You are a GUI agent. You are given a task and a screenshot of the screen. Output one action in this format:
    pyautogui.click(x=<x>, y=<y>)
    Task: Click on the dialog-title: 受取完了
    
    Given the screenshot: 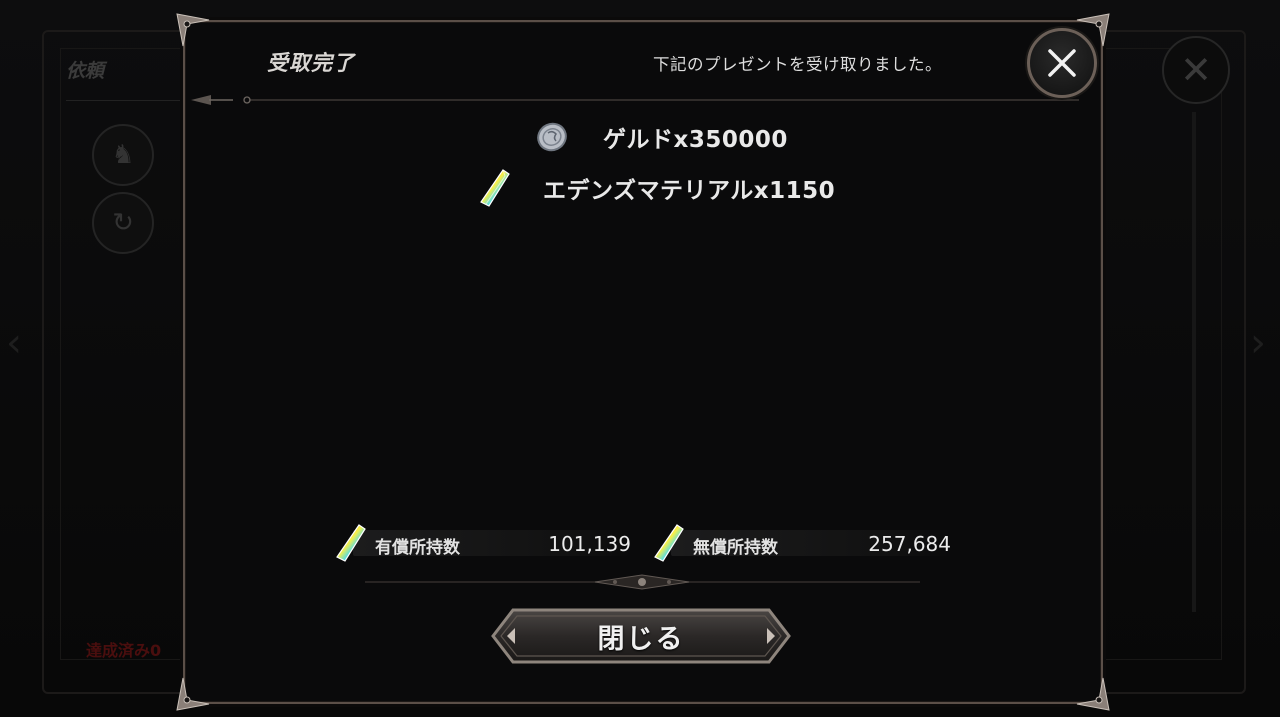 What is the action you would take?
    pyautogui.click(x=311, y=63)
    